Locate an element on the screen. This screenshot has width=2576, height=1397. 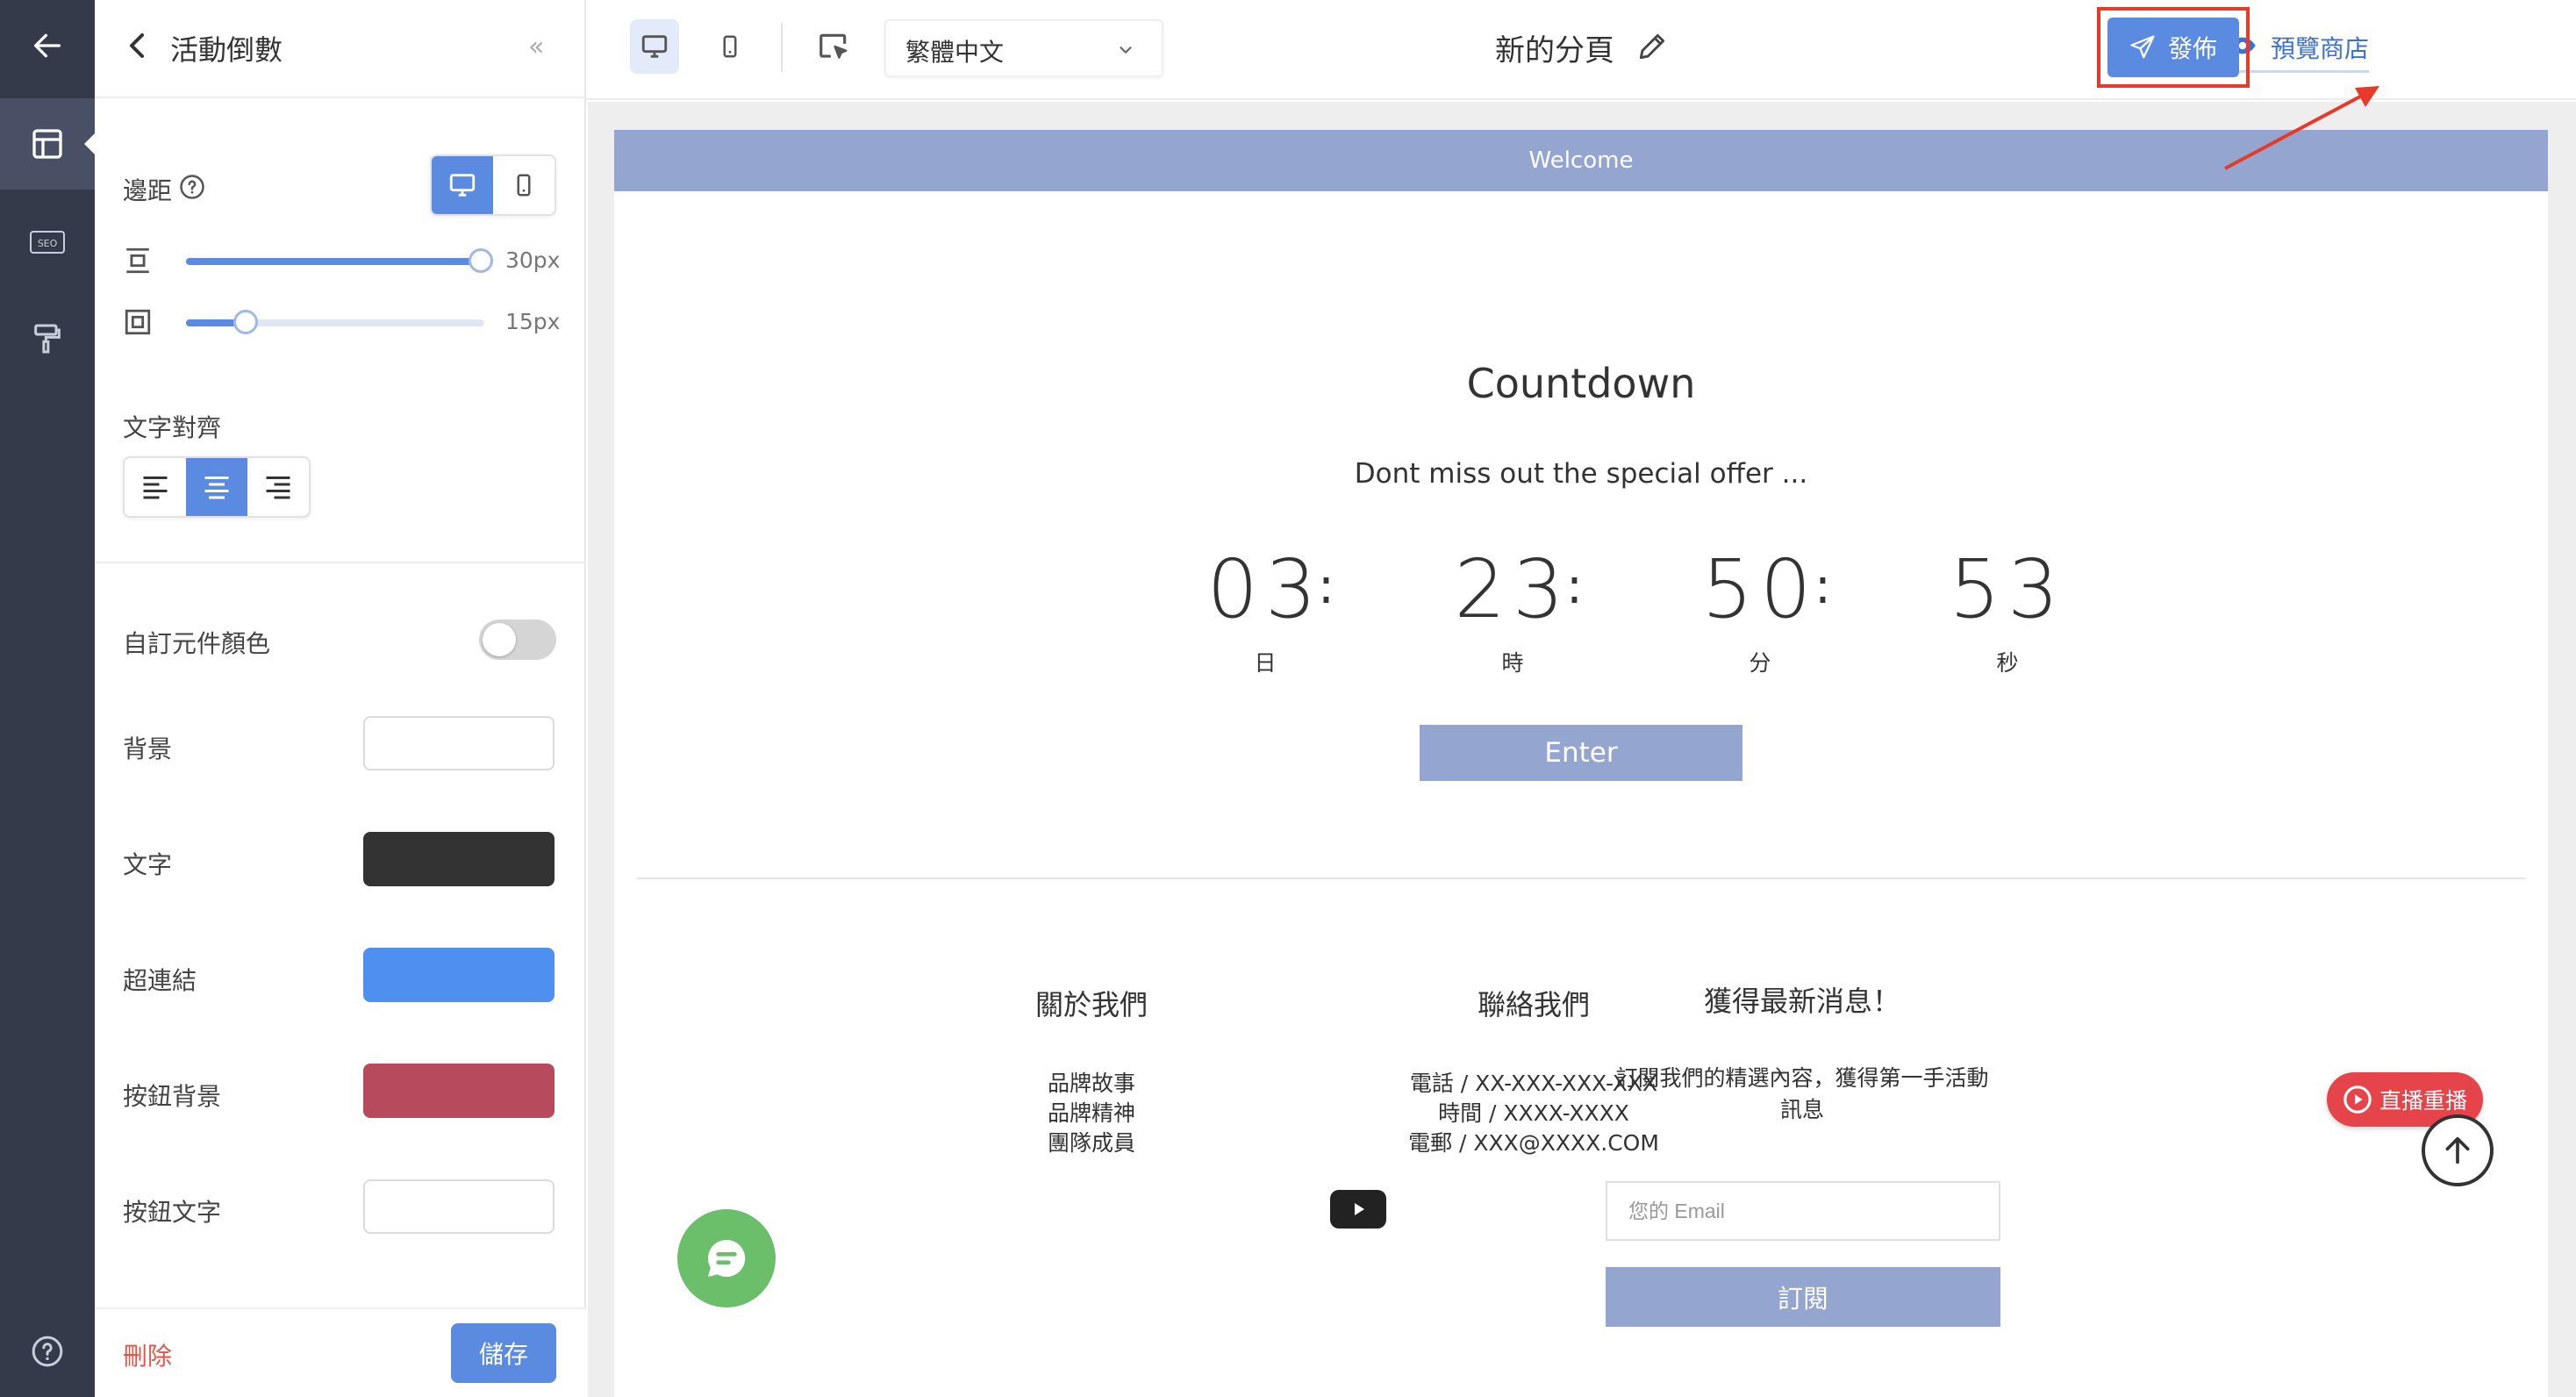
svg-text: SEO is located at coordinates (48, 243).